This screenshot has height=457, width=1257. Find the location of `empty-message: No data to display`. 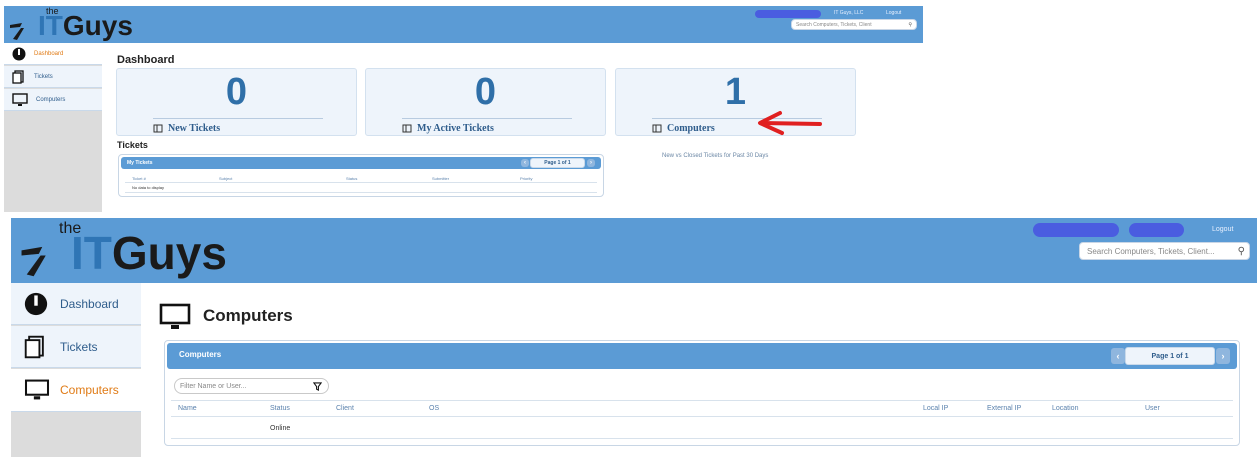

empty-message: No data to display is located at coordinates (148, 187).